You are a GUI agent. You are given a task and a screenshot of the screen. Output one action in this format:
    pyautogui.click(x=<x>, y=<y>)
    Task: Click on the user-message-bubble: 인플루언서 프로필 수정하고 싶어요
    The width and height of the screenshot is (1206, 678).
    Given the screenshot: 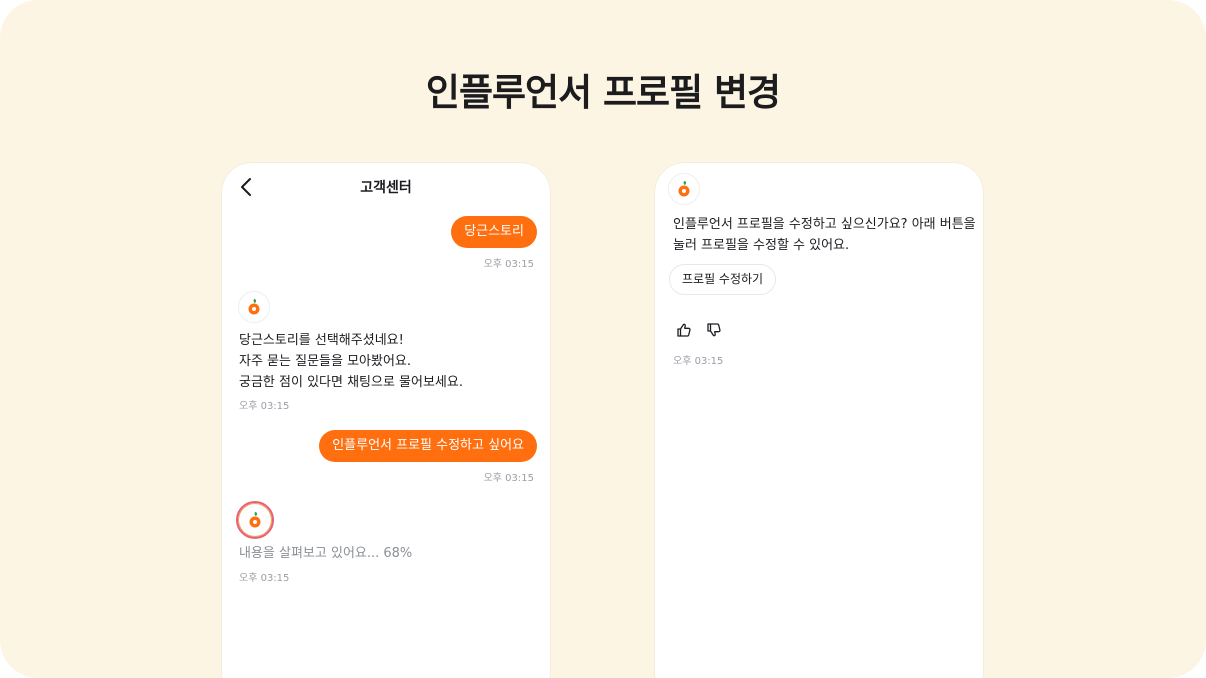 What is the action you would take?
    pyautogui.click(x=428, y=446)
    